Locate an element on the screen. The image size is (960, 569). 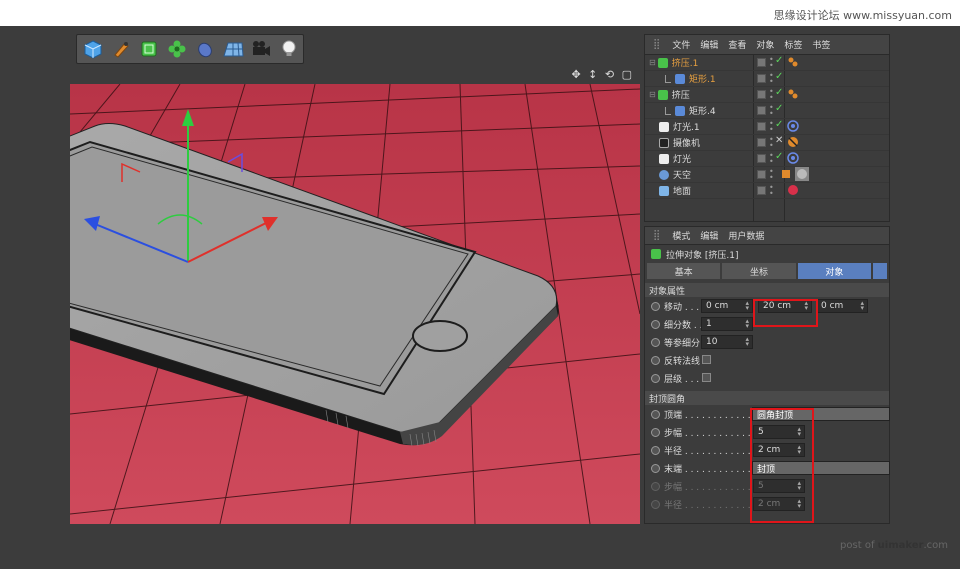
object-row-camera: 摄像机 • • ✕ is located at coordinates (767, 143).